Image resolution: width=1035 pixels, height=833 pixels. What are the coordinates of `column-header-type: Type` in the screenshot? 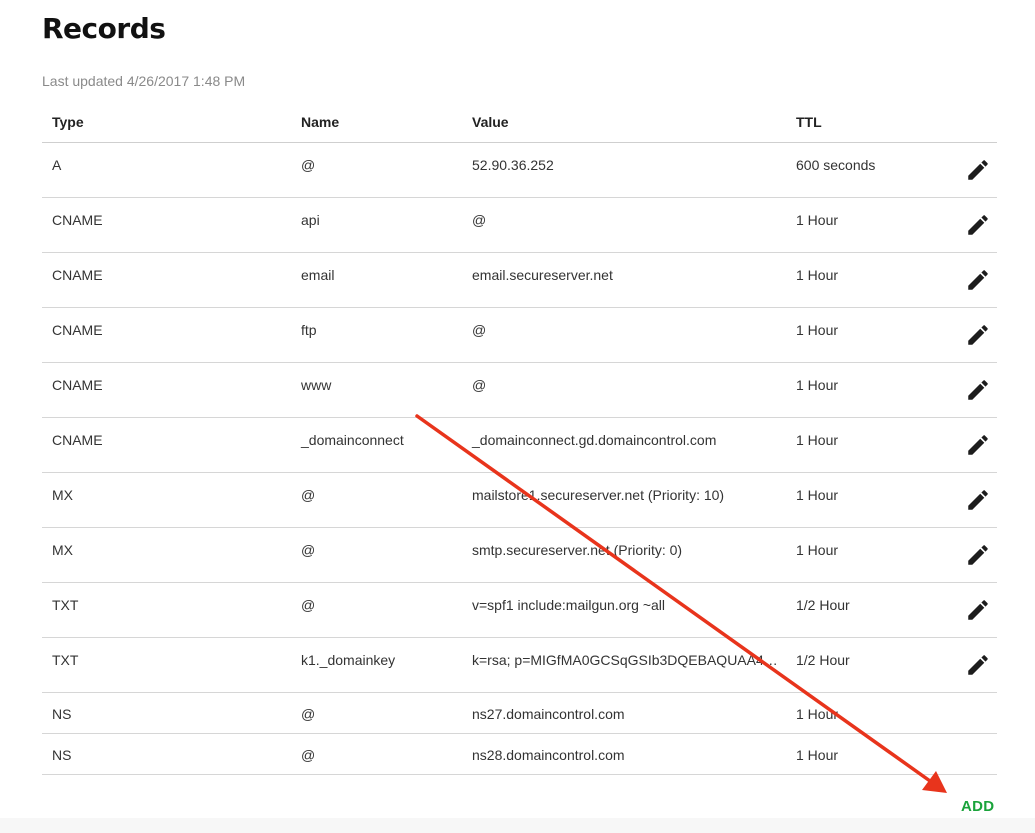 It's located at (166, 122).